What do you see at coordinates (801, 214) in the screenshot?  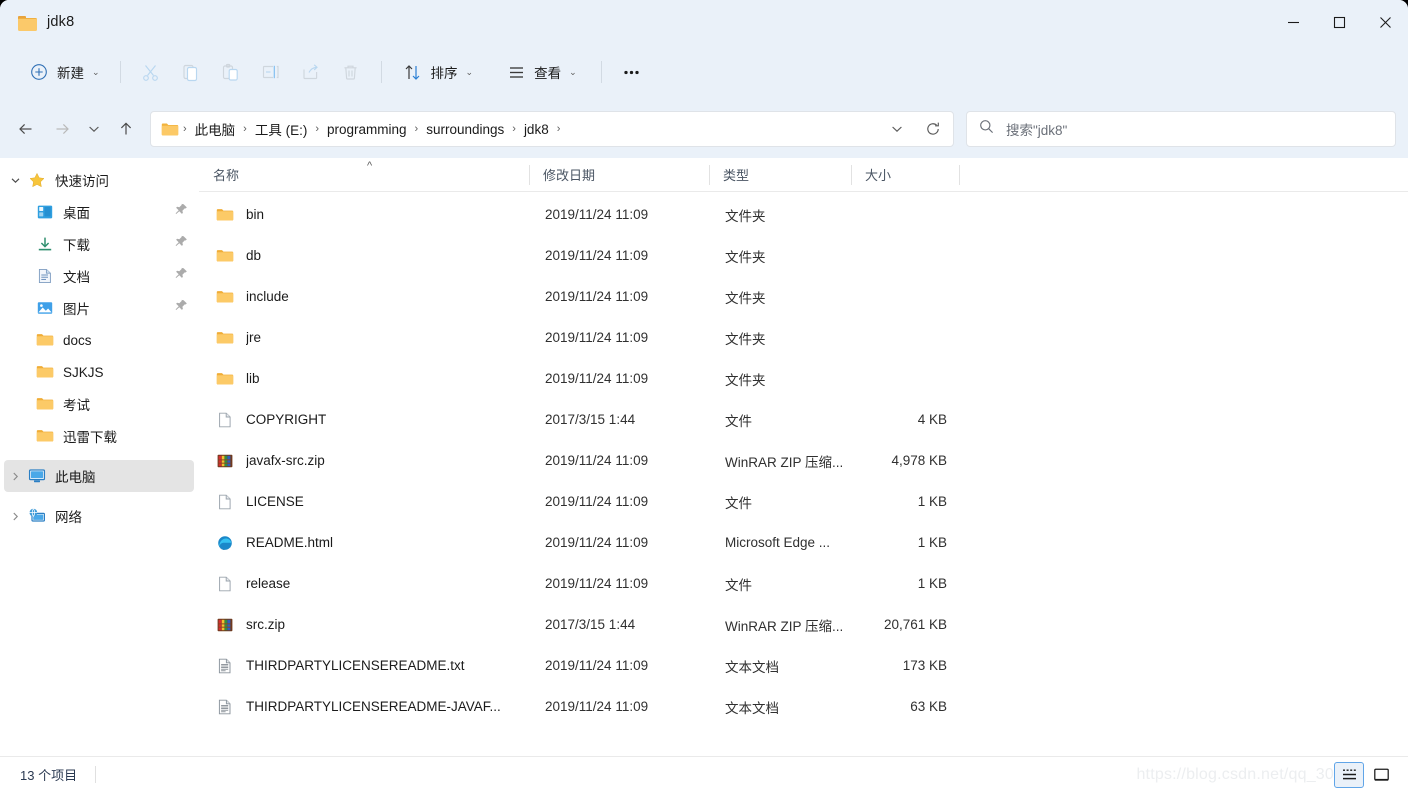 I see `table-row: bin 2019/11/24 11:09 文件夹` at bounding box center [801, 214].